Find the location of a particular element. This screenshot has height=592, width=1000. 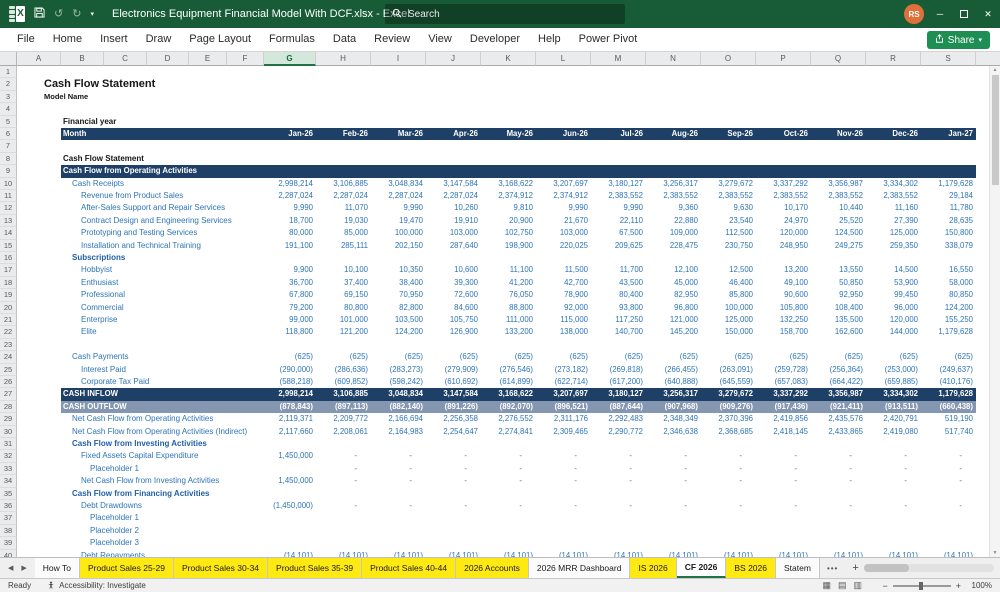

cell-value: 92,950 is located at coordinates (838, 295).